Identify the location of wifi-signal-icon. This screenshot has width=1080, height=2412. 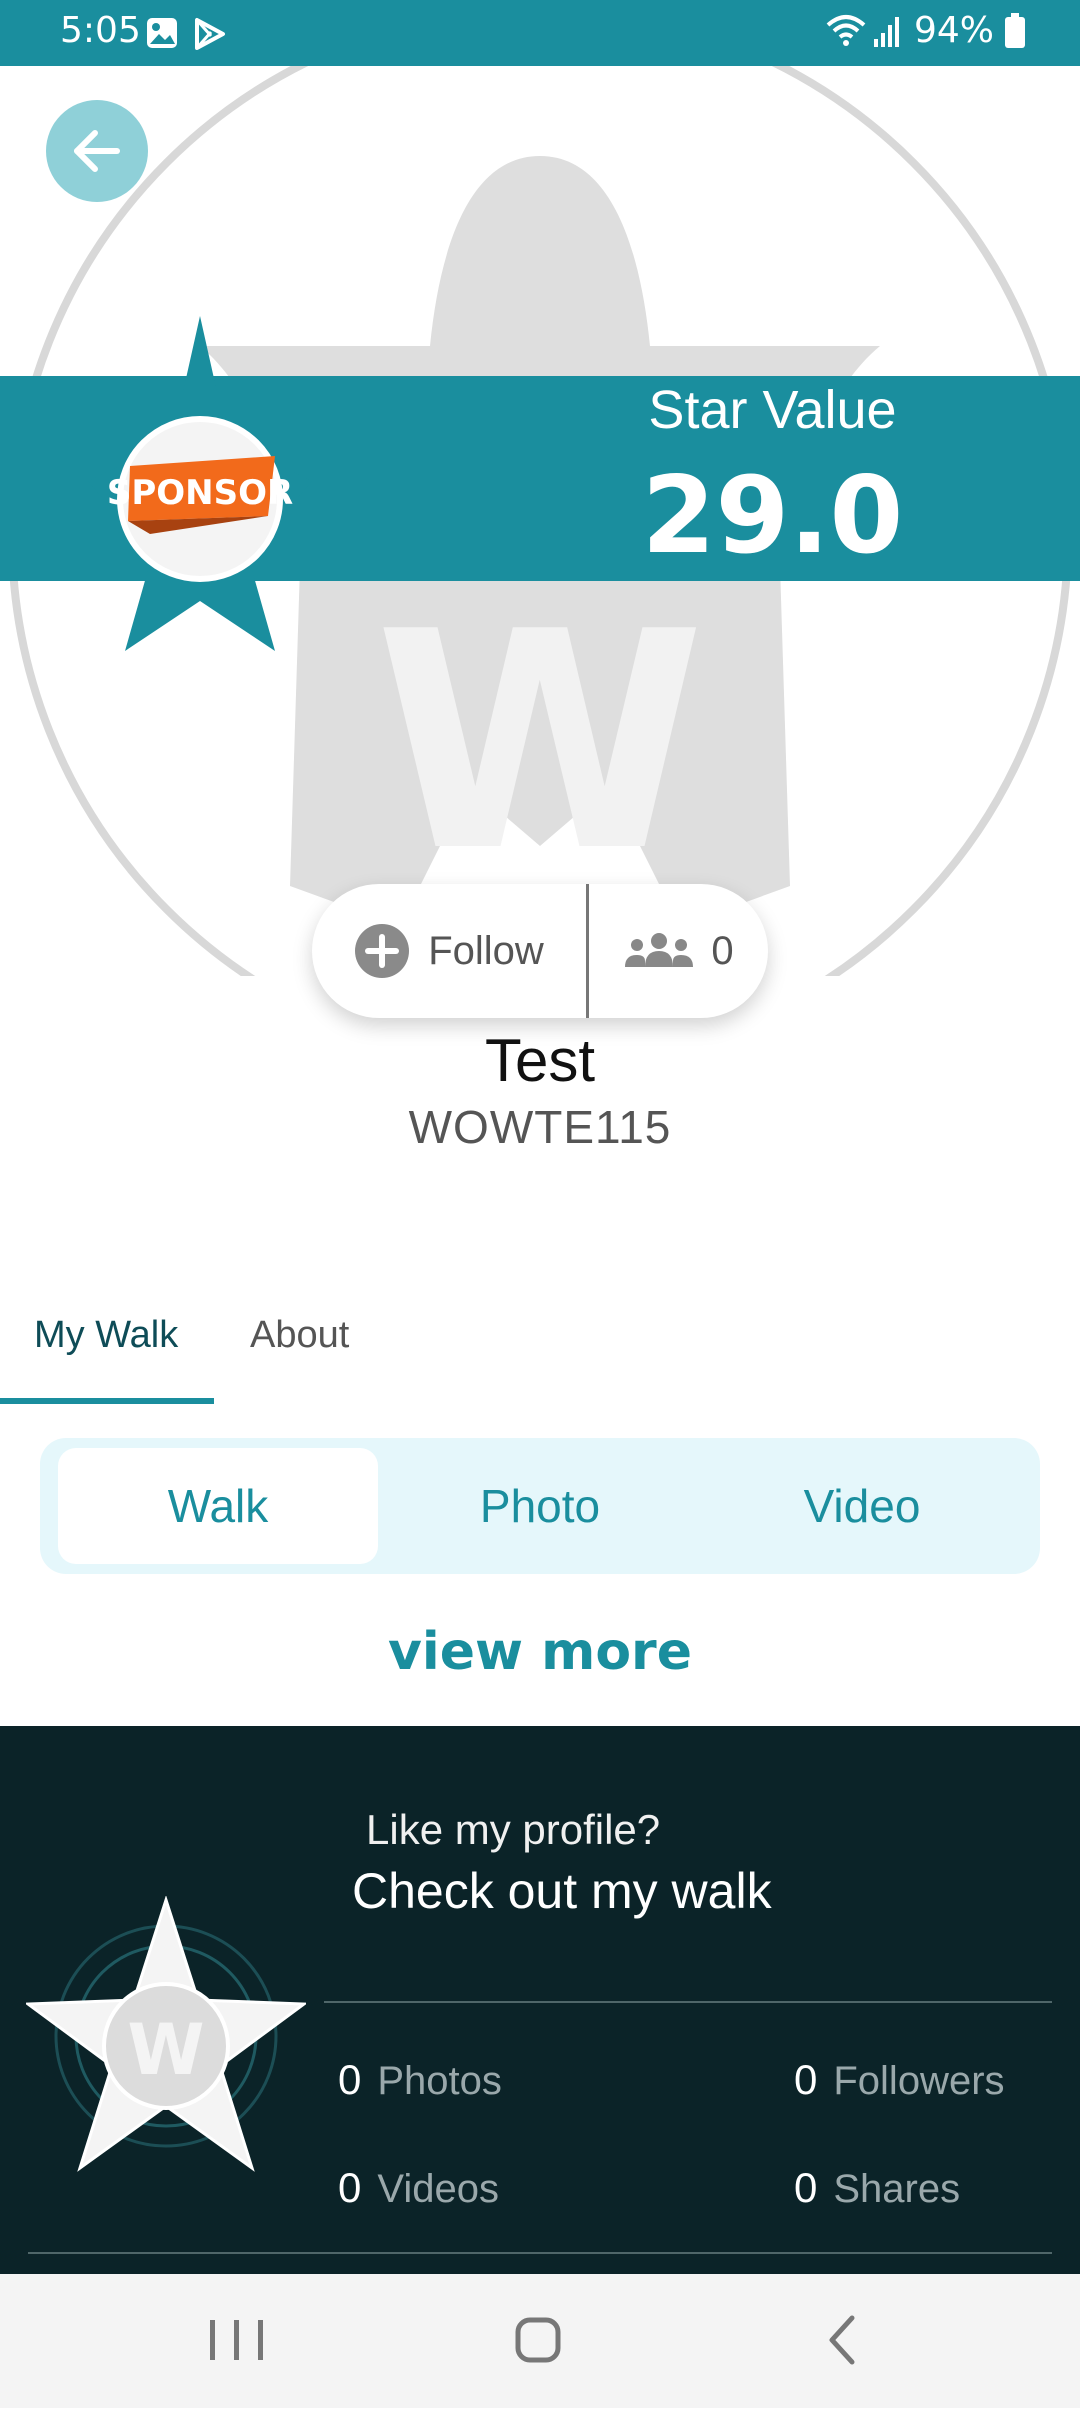
(862, 30).